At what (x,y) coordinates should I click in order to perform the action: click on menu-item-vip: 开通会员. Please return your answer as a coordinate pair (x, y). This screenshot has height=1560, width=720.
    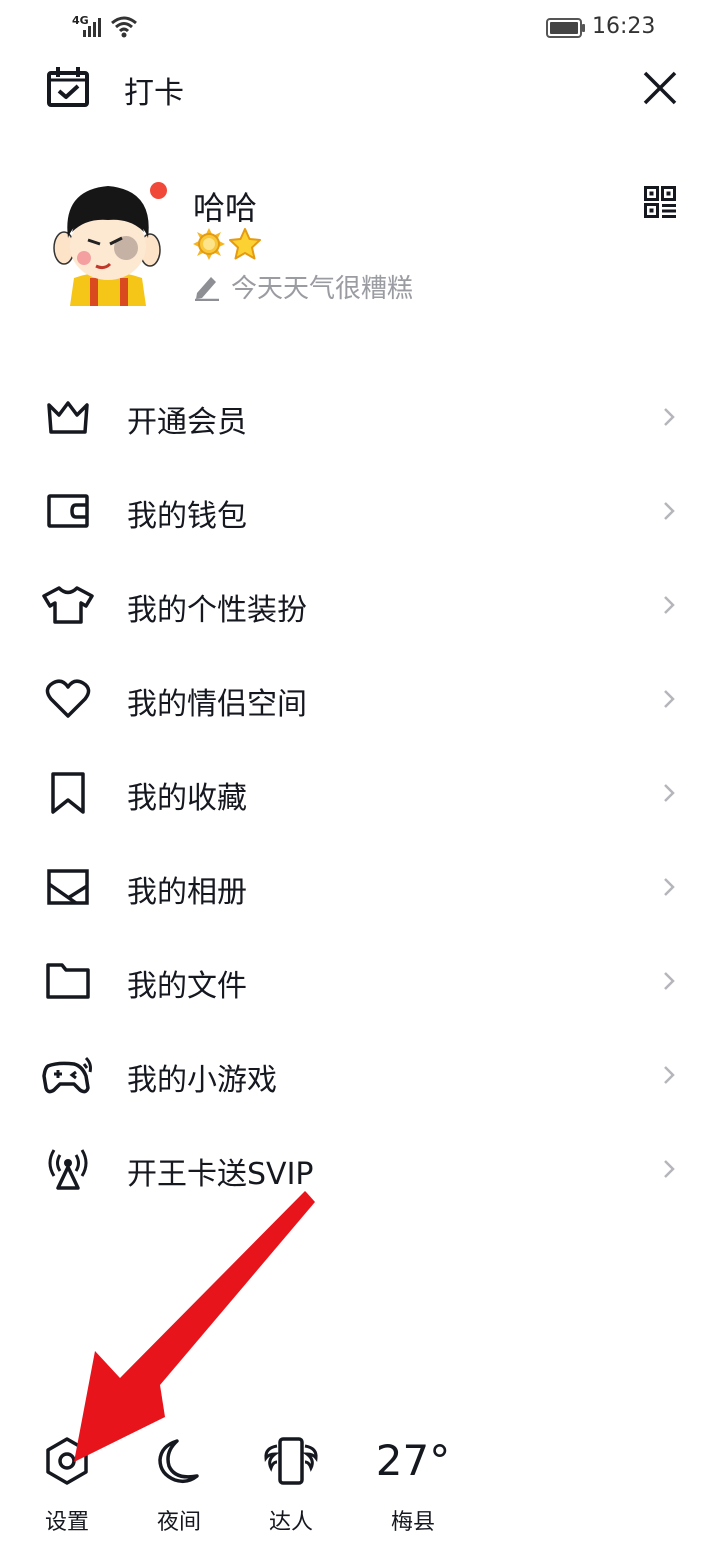
    Looking at the image, I should click on (360, 417).